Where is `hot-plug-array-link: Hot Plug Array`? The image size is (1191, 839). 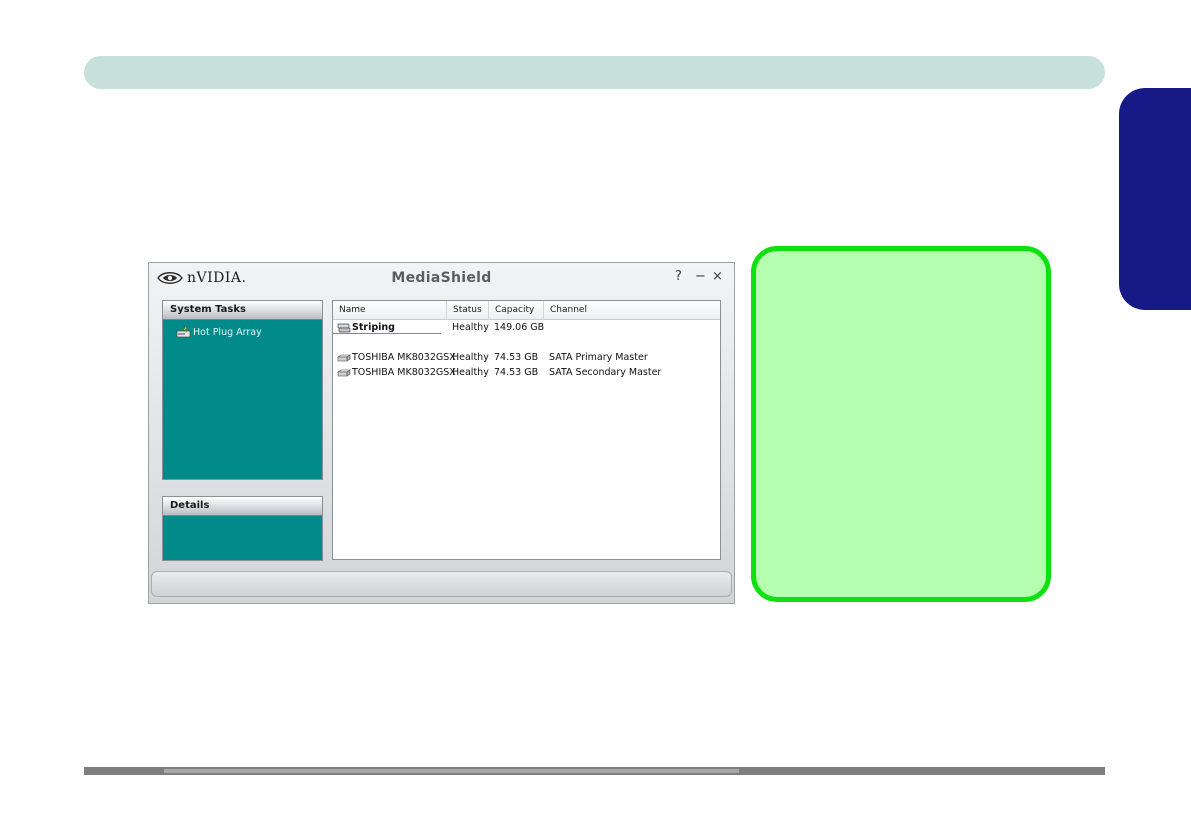
hot-plug-array-link: Hot Plug Array is located at coordinates (219, 332).